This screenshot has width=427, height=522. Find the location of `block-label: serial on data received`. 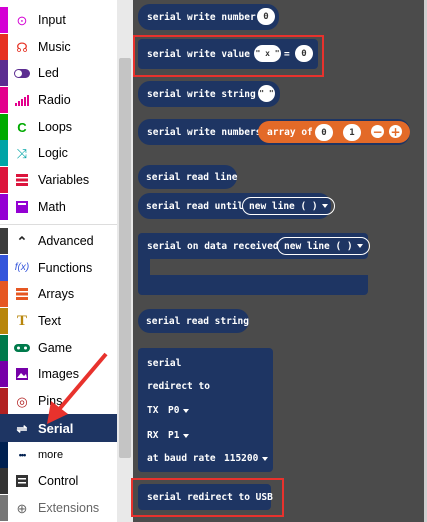

block-label: serial on data received is located at coordinates (213, 246).